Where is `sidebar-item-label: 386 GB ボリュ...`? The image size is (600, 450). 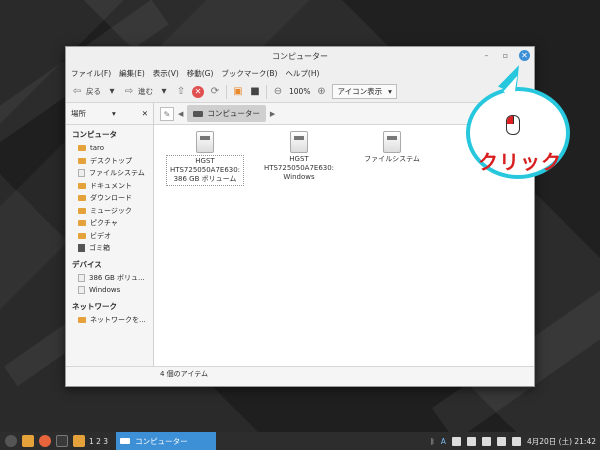
sidebar-item-label: 386 GB ボリュ... is located at coordinates (117, 277).